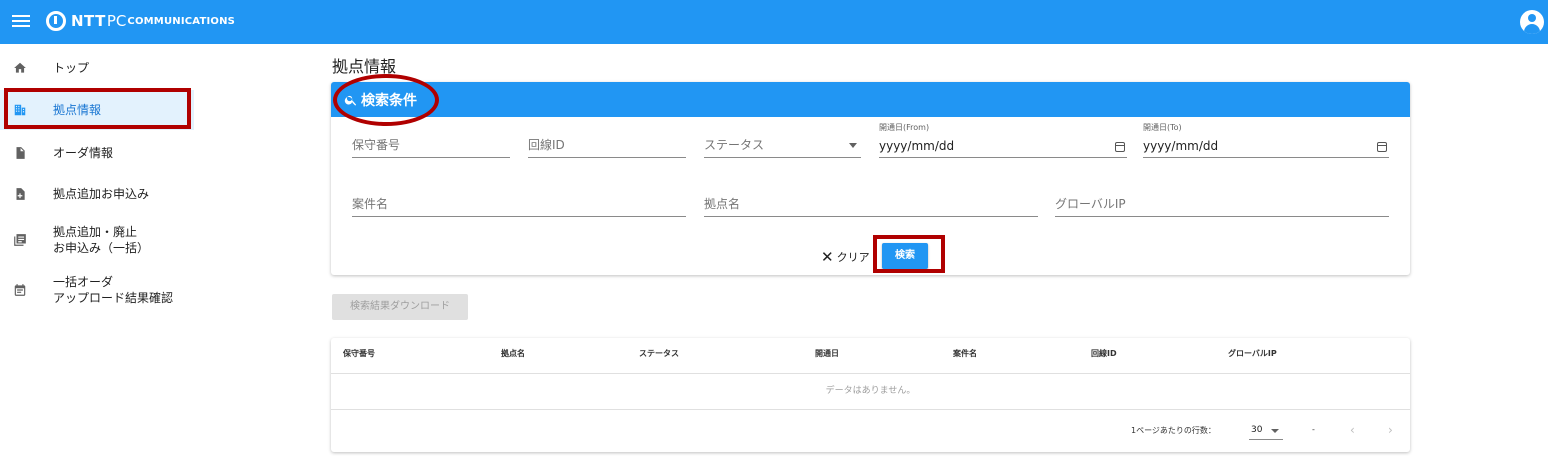  I want to click on search-card-title: 検索条件, so click(389, 101).